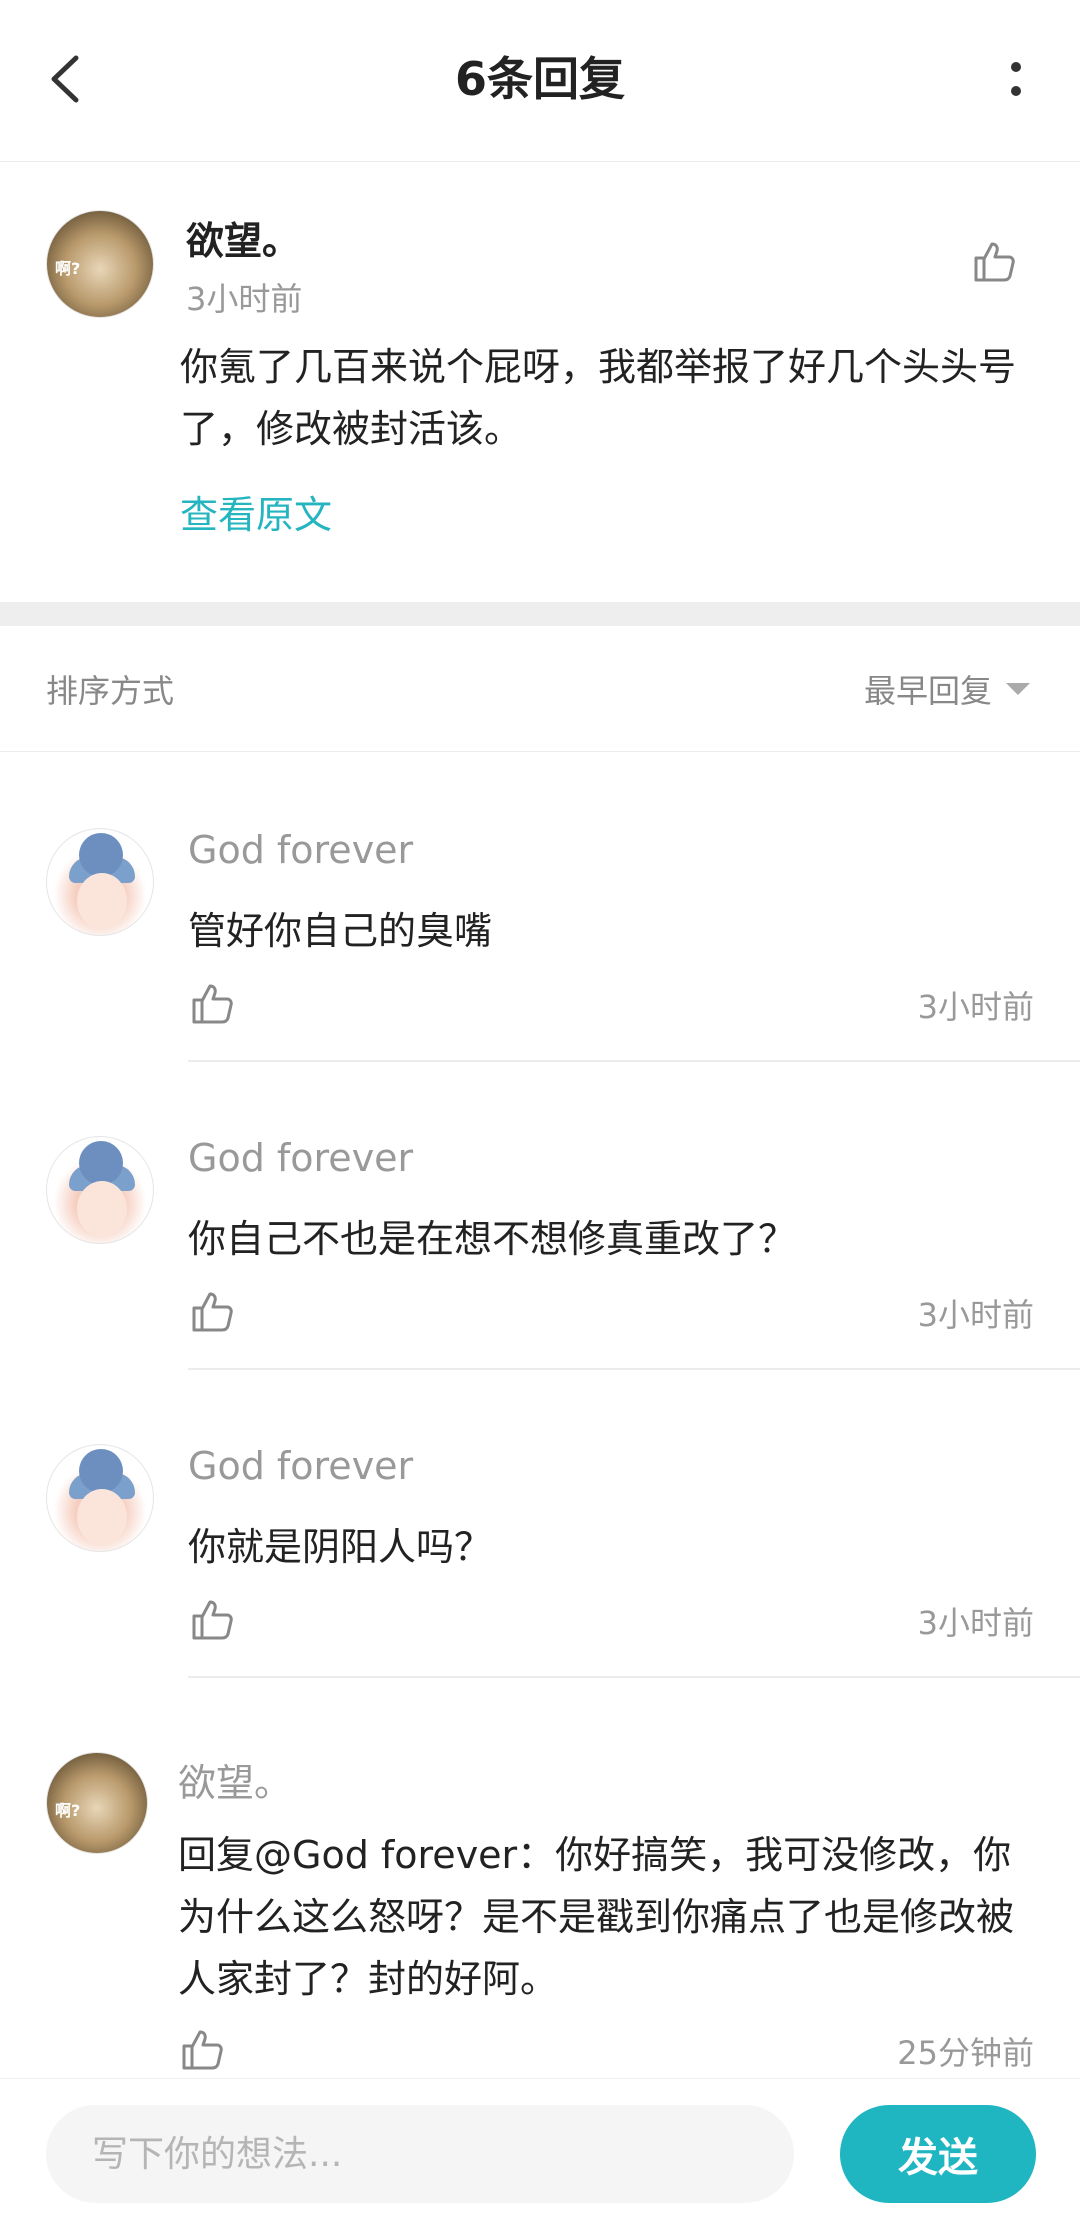 The image size is (1080, 2226). What do you see at coordinates (420, 2154) in the screenshot?
I see `comment-input` at bounding box center [420, 2154].